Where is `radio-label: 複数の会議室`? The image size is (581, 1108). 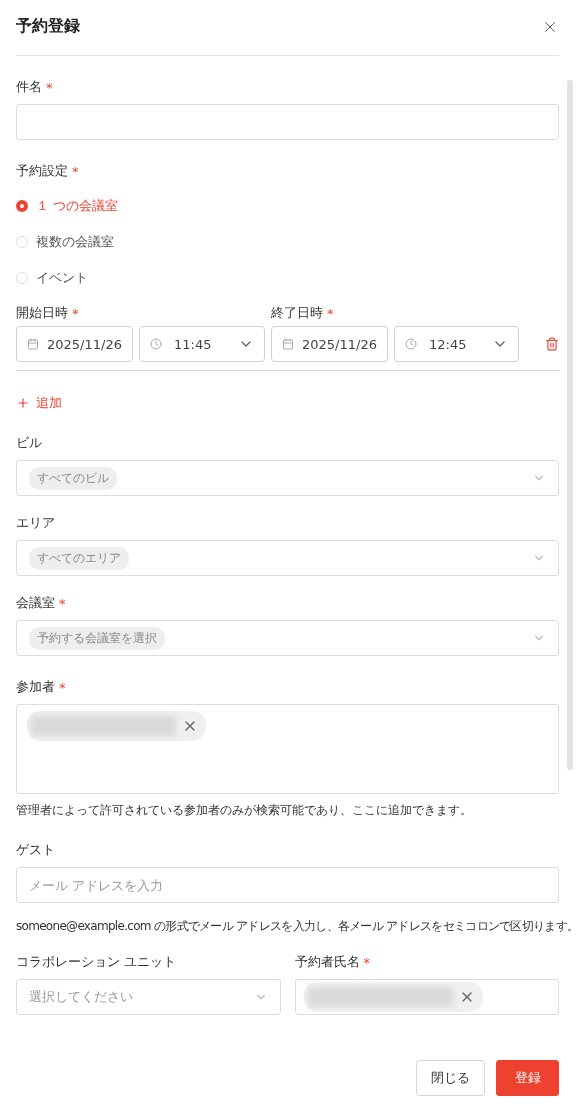 radio-label: 複数の会議室 is located at coordinates (75, 242).